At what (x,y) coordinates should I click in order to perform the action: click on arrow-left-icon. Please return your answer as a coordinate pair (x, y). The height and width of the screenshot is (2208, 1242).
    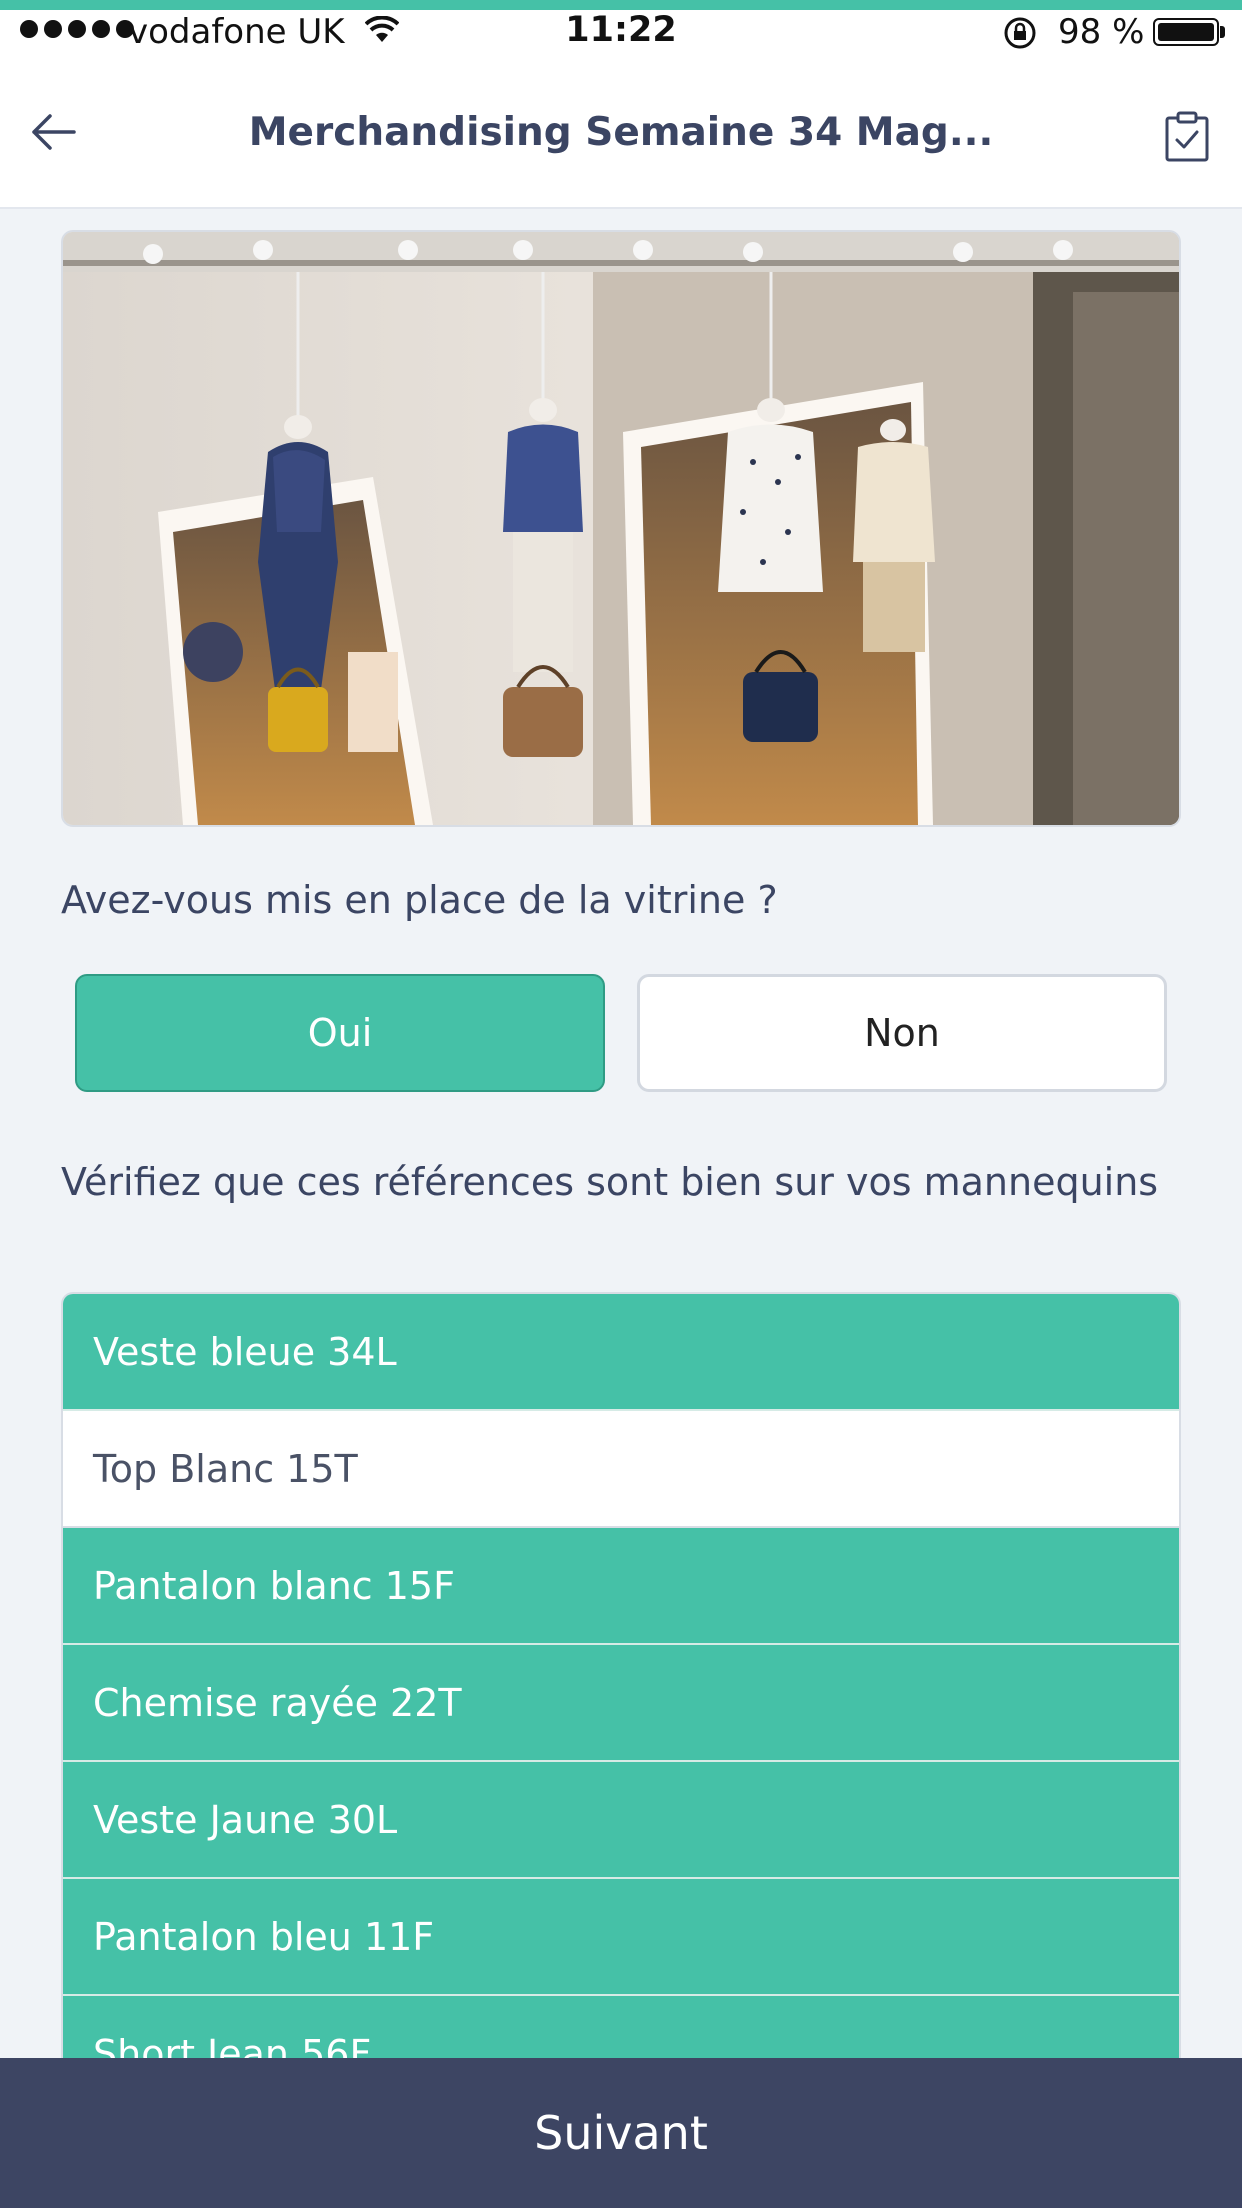
    Looking at the image, I should click on (54, 132).